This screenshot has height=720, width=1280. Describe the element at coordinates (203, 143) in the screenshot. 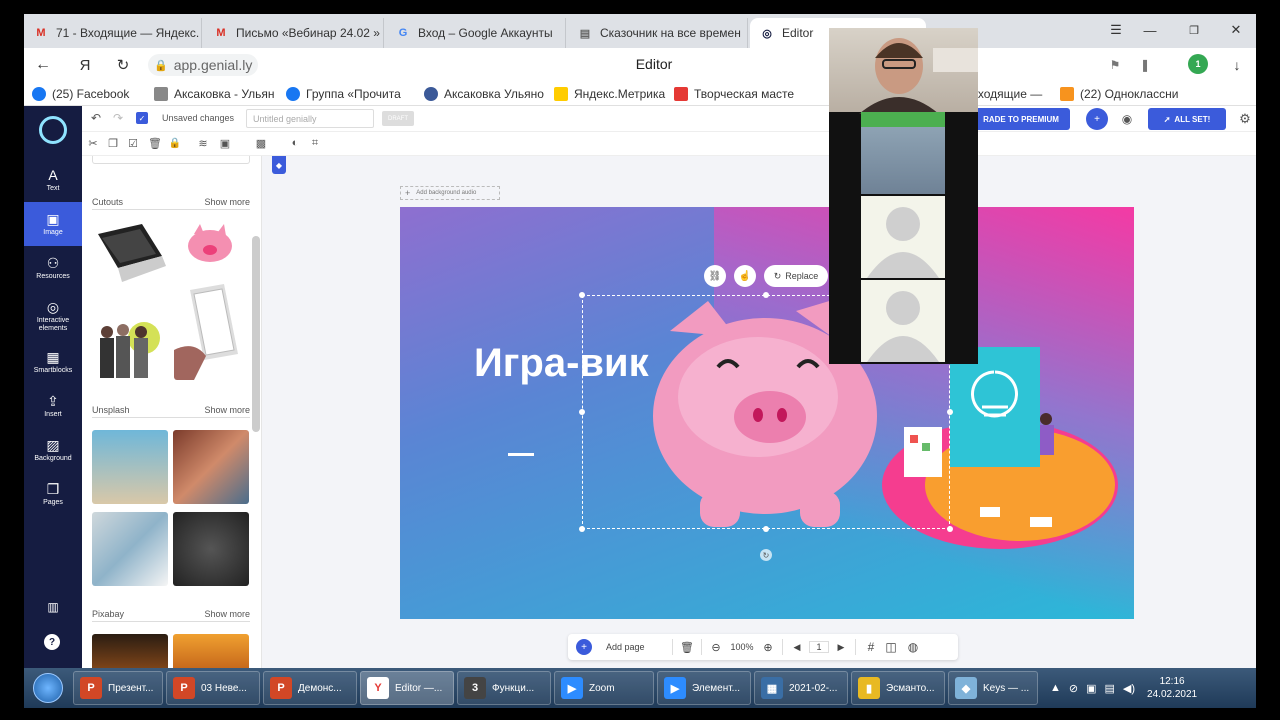

I see `layers-icon: ≋` at that location.